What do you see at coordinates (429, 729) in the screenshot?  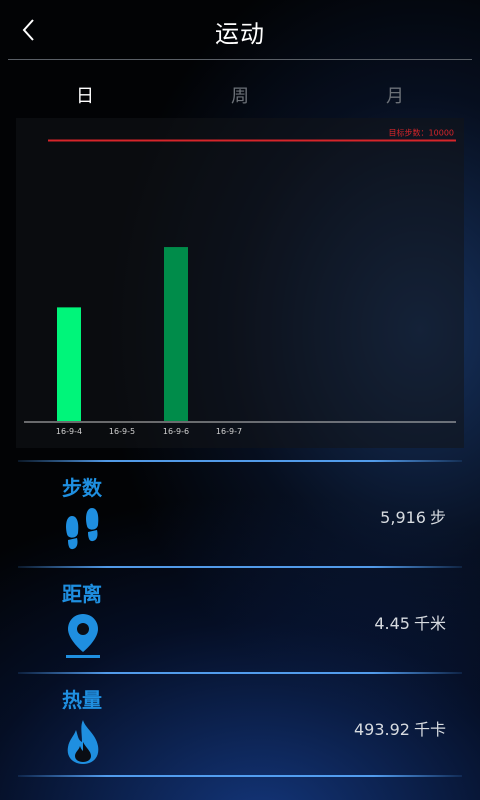 I see `calories-unit: 千卡` at bounding box center [429, 729].